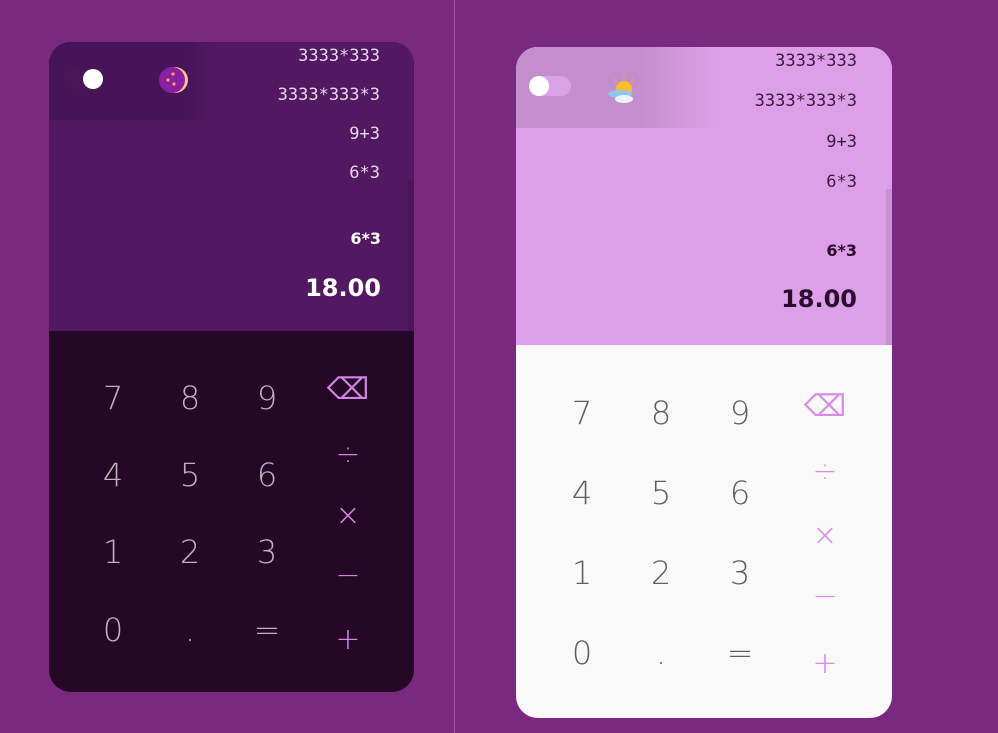  Describe the element at coordinates (454, 366) in the screenshot. I see `panel-divider` at that location.